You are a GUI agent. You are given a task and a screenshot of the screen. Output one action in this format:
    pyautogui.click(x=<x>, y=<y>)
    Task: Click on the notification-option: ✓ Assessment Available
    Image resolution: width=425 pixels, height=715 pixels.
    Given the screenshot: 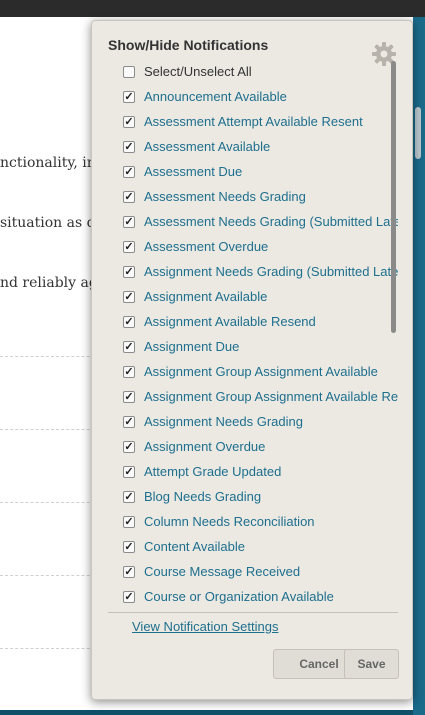 What is the action you would take?
    pyautogui.click(x=253, y=149)
    